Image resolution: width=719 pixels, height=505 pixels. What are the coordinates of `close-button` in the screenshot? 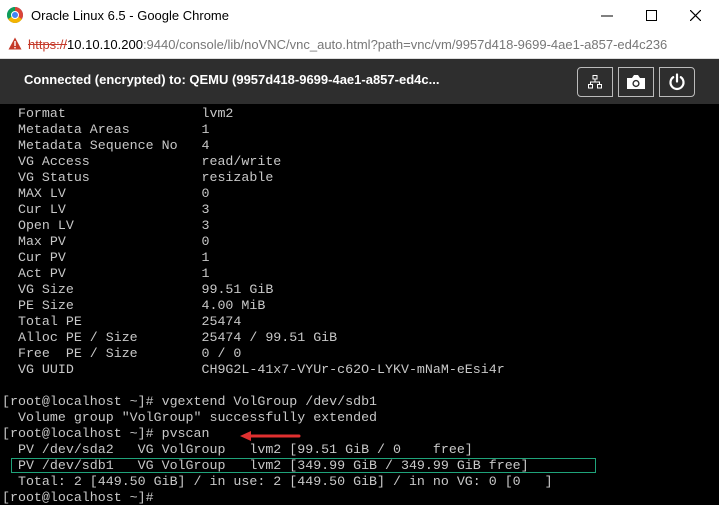 It's located at (695, 15).